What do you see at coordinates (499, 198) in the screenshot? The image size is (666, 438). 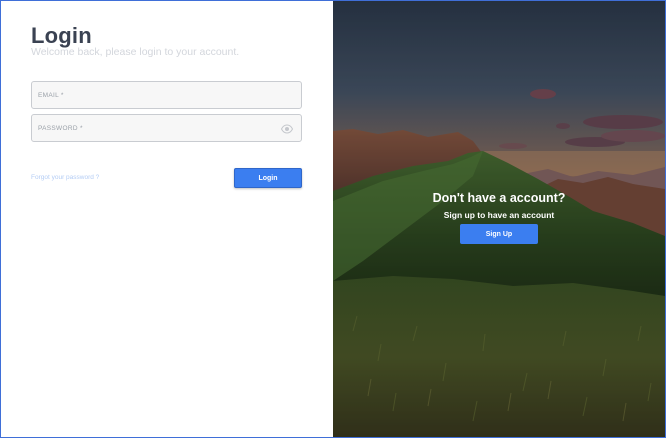 I see `signup-heading: Don't have a account?` at bounding box center [499, 198].